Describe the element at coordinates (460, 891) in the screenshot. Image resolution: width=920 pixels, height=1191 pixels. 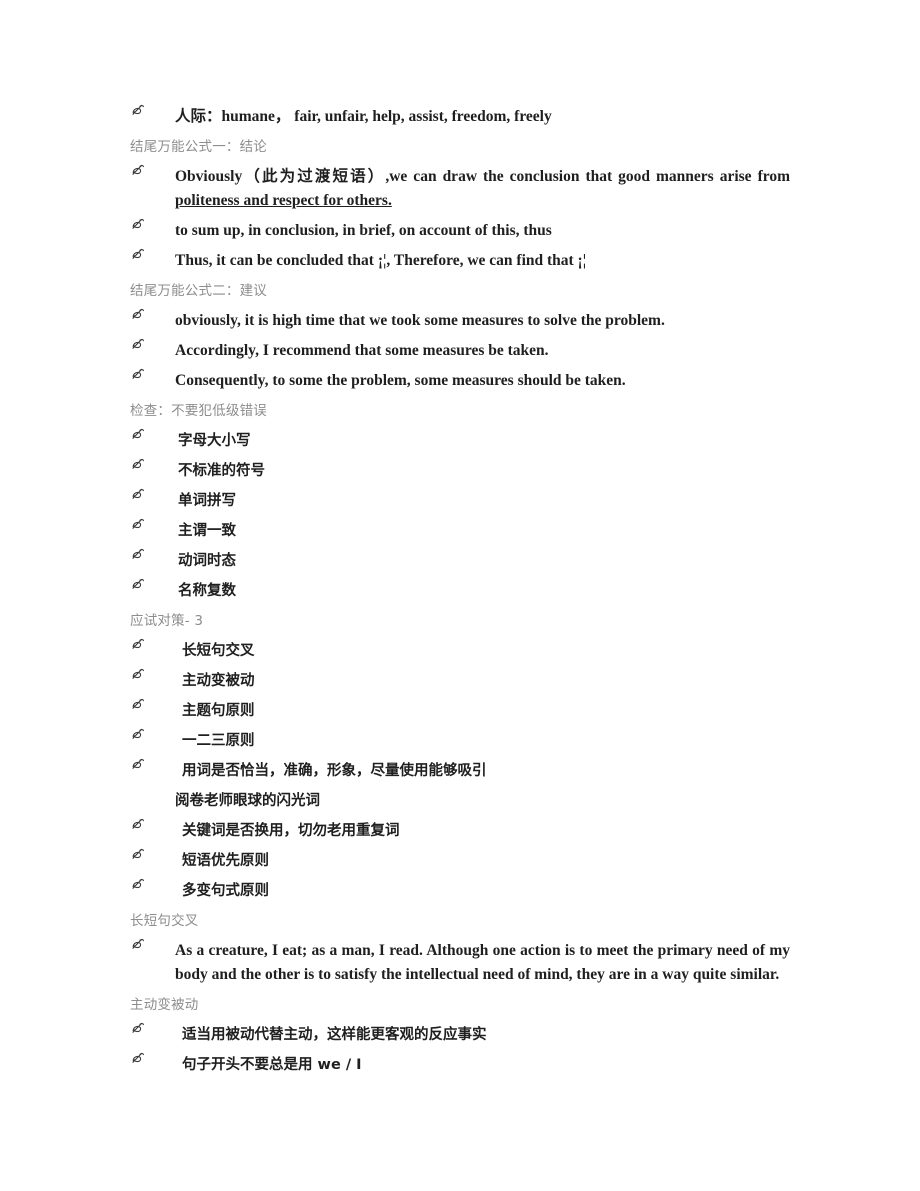
I see `list-item: 多变句式原则` at that location.